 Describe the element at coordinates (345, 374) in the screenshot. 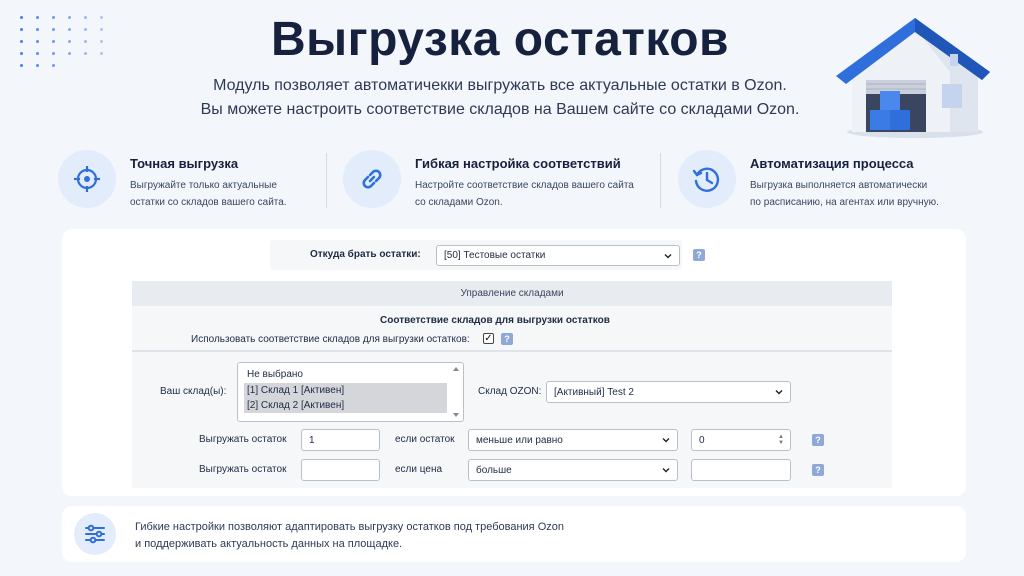

I see `list-item: Не выбрано` at that location.